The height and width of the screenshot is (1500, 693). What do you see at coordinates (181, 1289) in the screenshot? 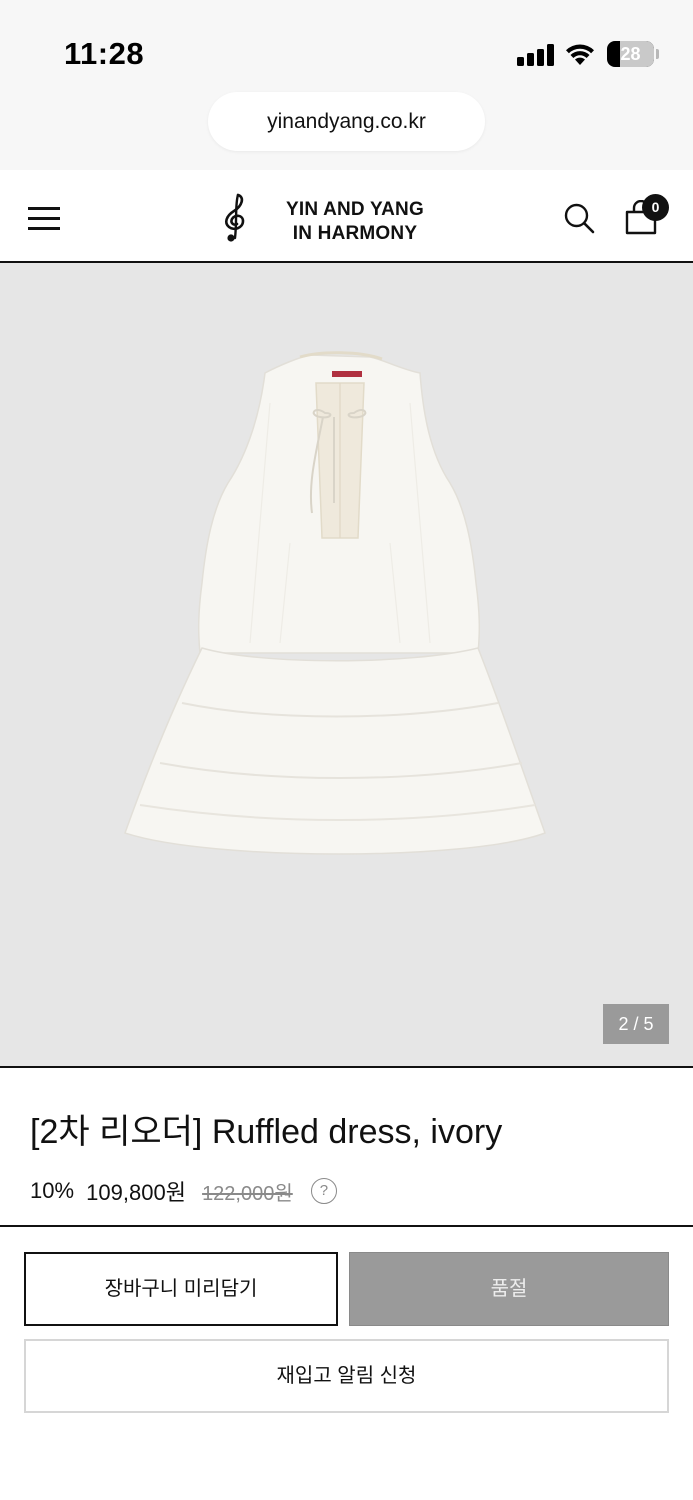
I see `add-to-cart-button: 장바구니 미리담기` at bounding box center [181, 1289].